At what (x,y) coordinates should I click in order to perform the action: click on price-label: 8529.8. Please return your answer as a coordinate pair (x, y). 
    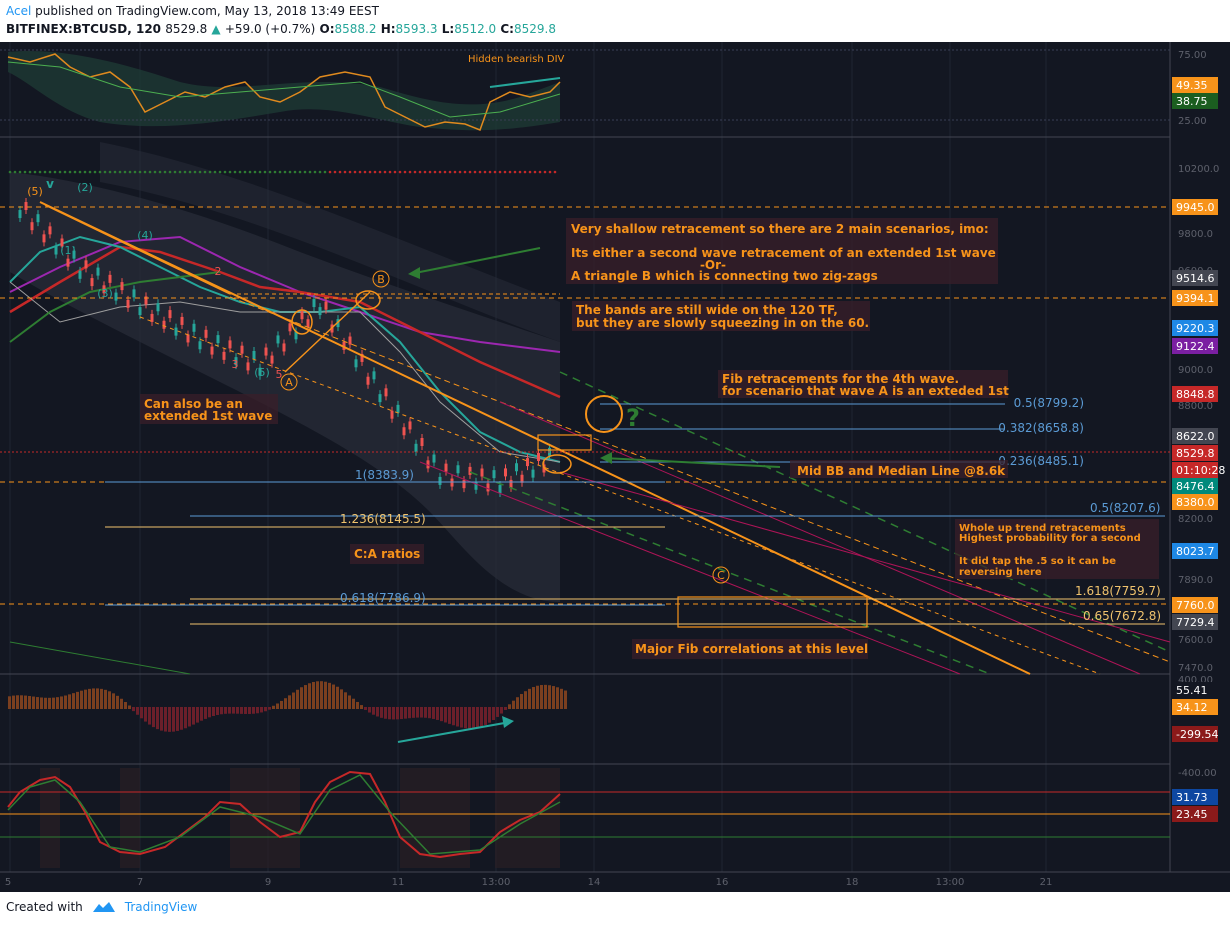
    Looking at the image, I should click on (1195, 453).